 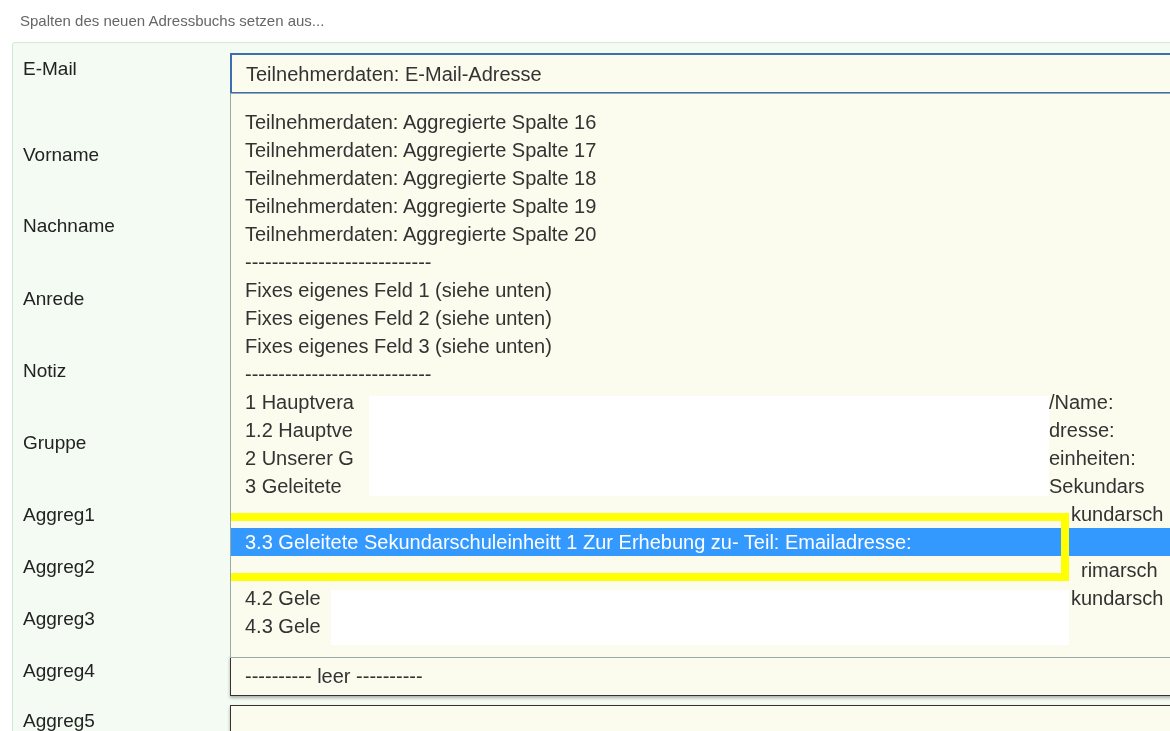 I want to click on dropdown-option: Fixes eigenes Feld 1 (siehe unten), so click(x=398, y=290).